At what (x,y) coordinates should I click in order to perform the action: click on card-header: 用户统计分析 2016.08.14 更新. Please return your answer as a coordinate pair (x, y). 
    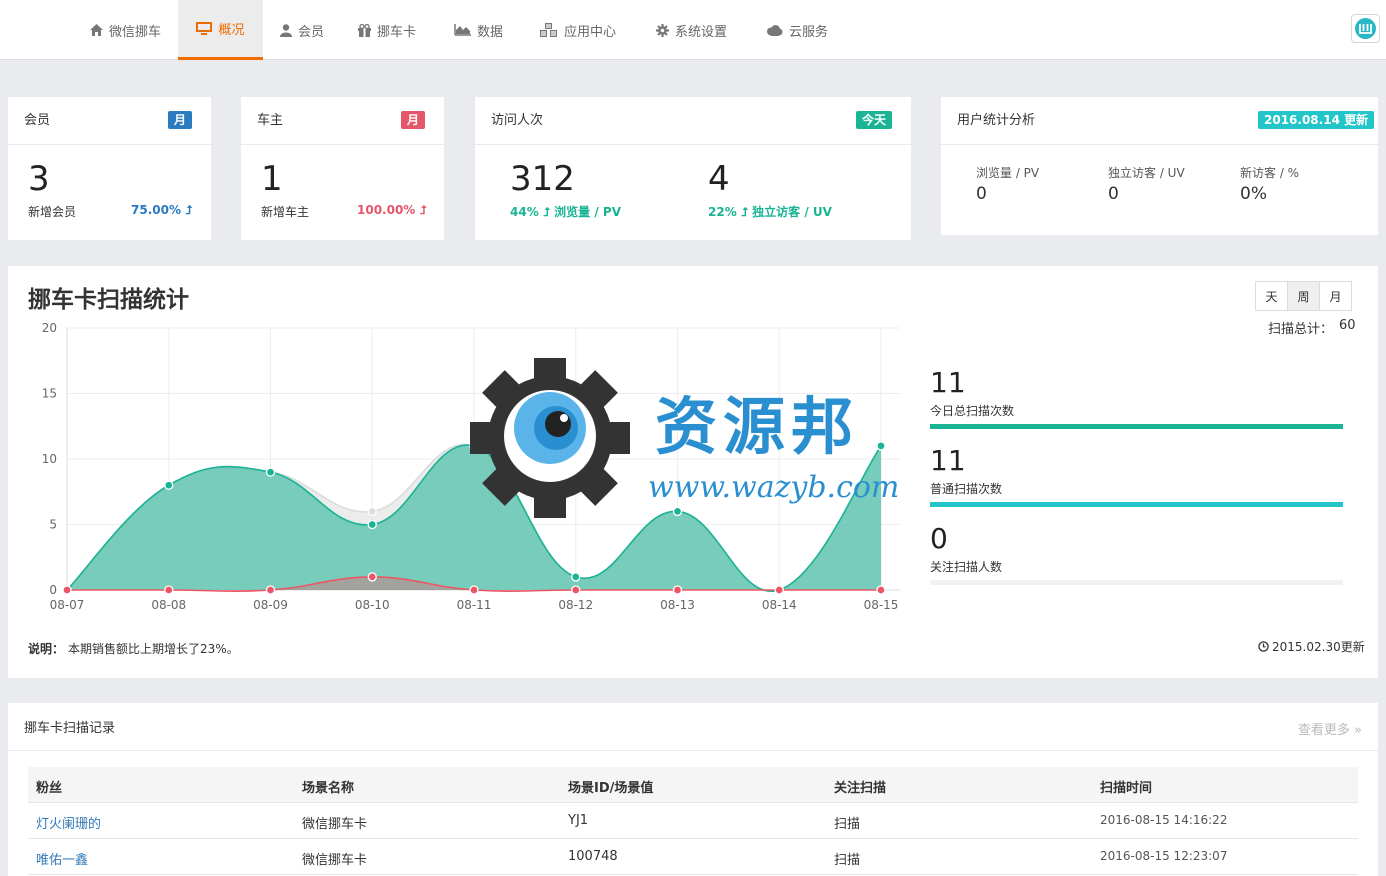
    Looking at the image, I should click on (1159, 121).